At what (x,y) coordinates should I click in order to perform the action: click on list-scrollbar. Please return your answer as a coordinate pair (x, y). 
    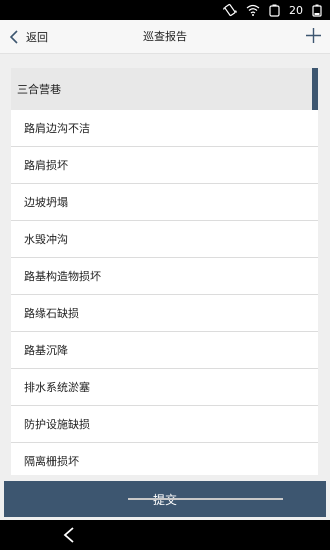
    Looking at the image, I should click on (315, 89).